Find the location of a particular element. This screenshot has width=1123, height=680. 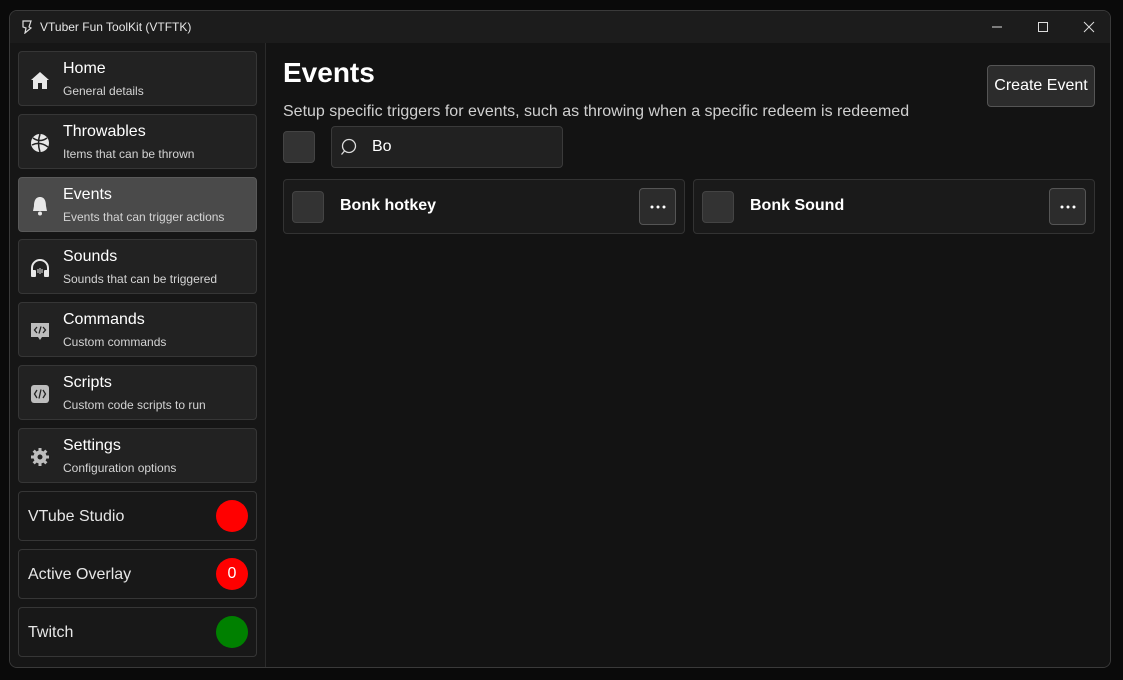

status-count-badge: 0 is located at coordinates (232, 574).